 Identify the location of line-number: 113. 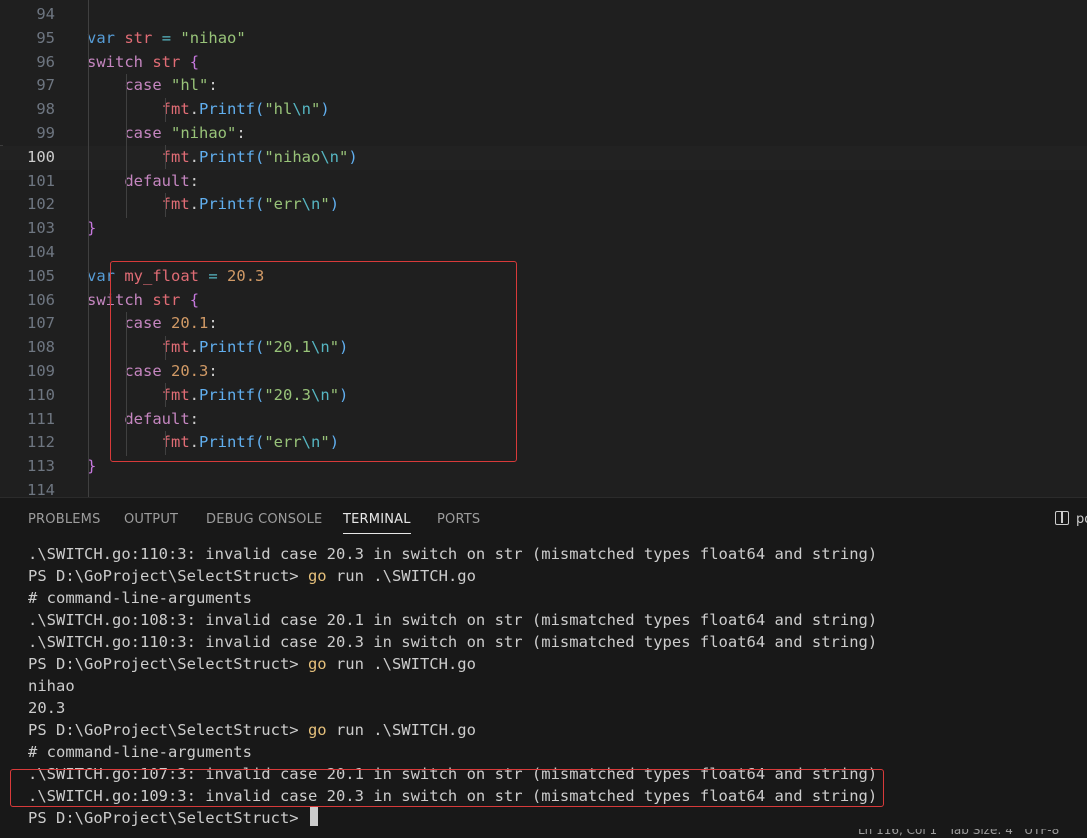
(41, 466).